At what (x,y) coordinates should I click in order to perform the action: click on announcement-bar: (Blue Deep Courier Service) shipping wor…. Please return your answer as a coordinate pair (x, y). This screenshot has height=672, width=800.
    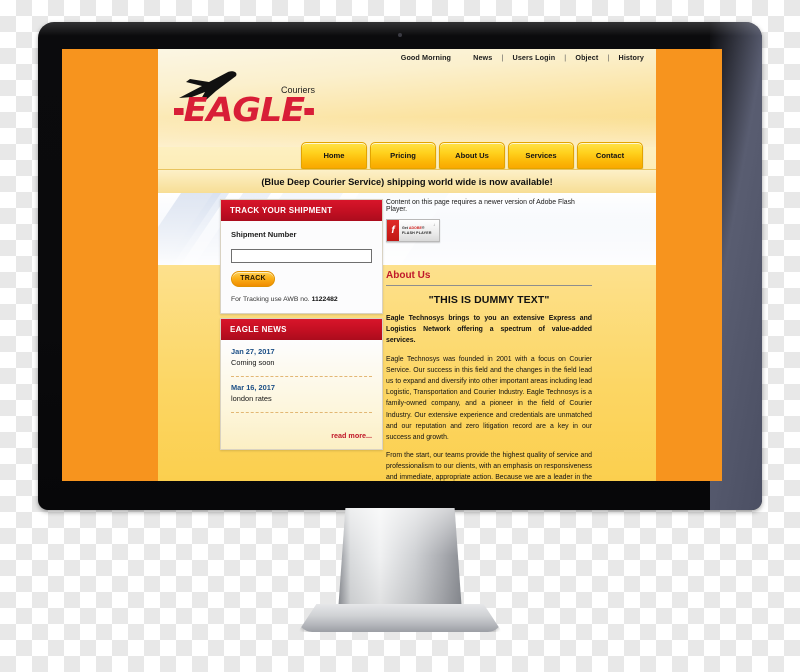
    Looking at the image, I should click on (407, 181).